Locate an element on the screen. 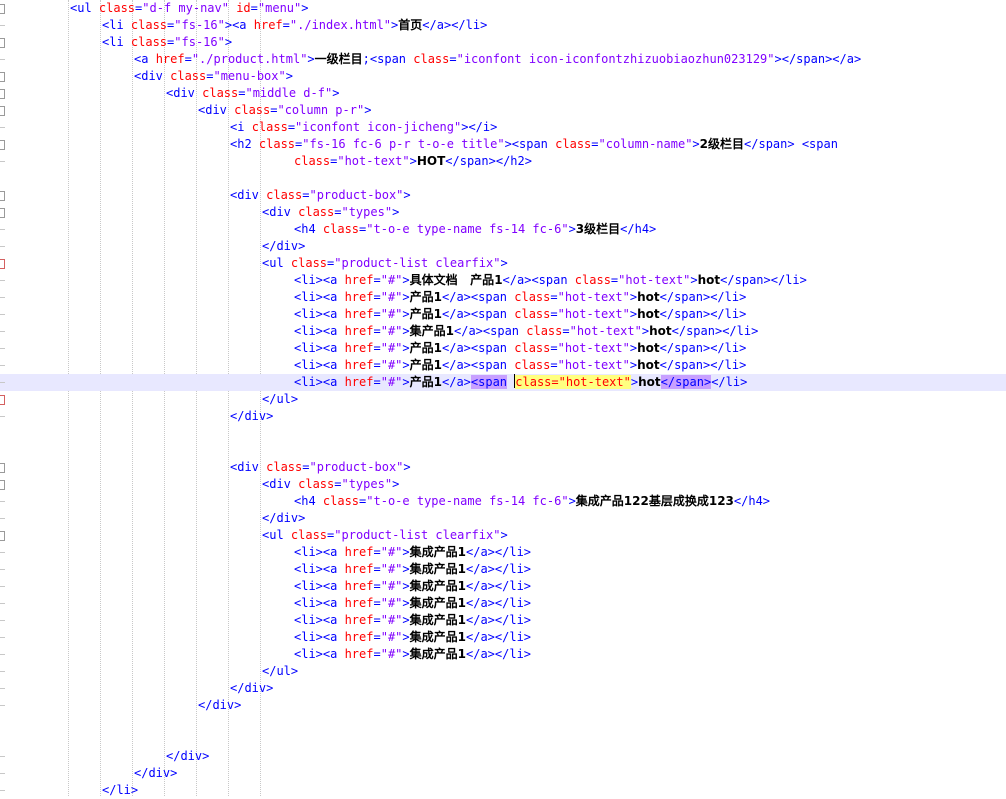 The height and width of the screenshot is (799, 1006). code-line: <div class="menu-box"> is located at coordinates (503, 76).